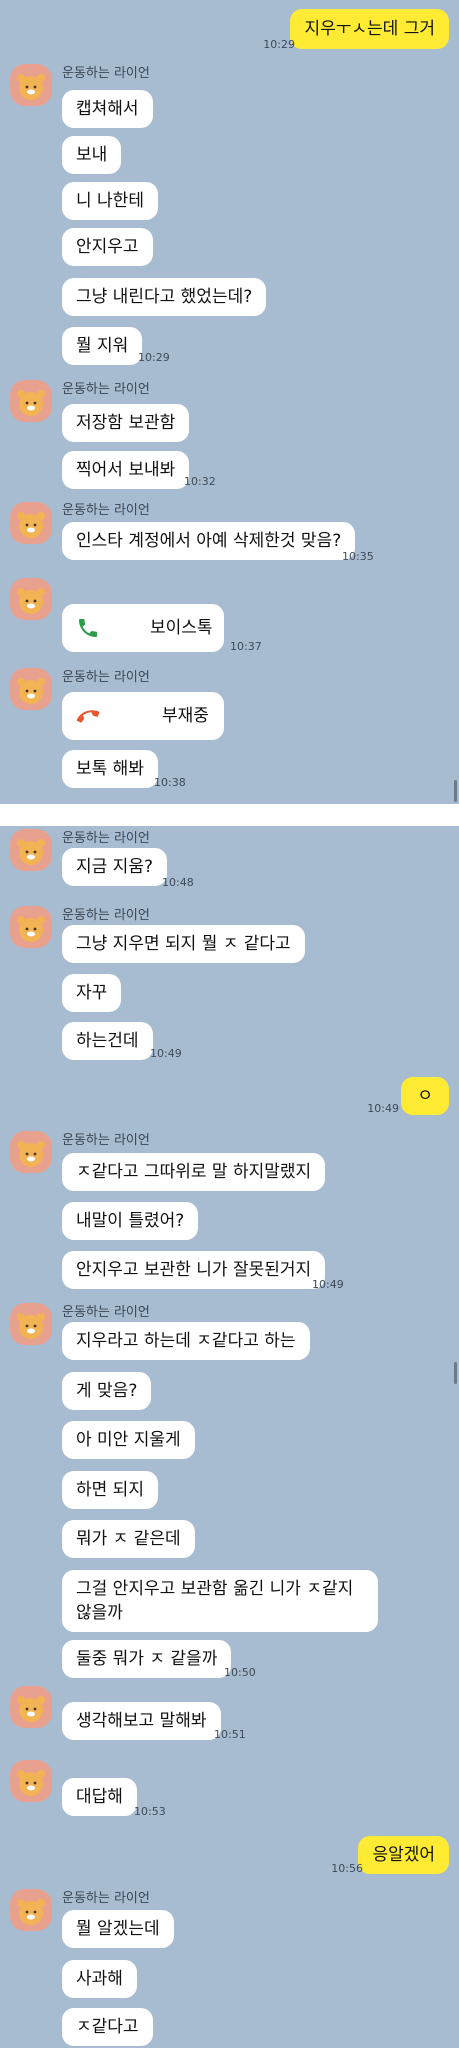 This screenshot has width=459, height=2048. Describe the element at coordinates (99, 1797) in the screenshot. I see `message-bubble: 대답해` at that location.